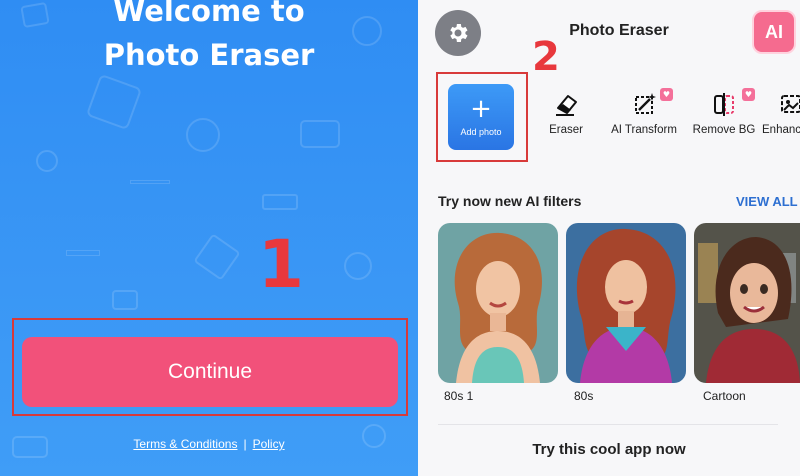 Image resolution: width=800 pixels, height=476 pixels. I want to click on continue-button: Continue, so click(210, 372).